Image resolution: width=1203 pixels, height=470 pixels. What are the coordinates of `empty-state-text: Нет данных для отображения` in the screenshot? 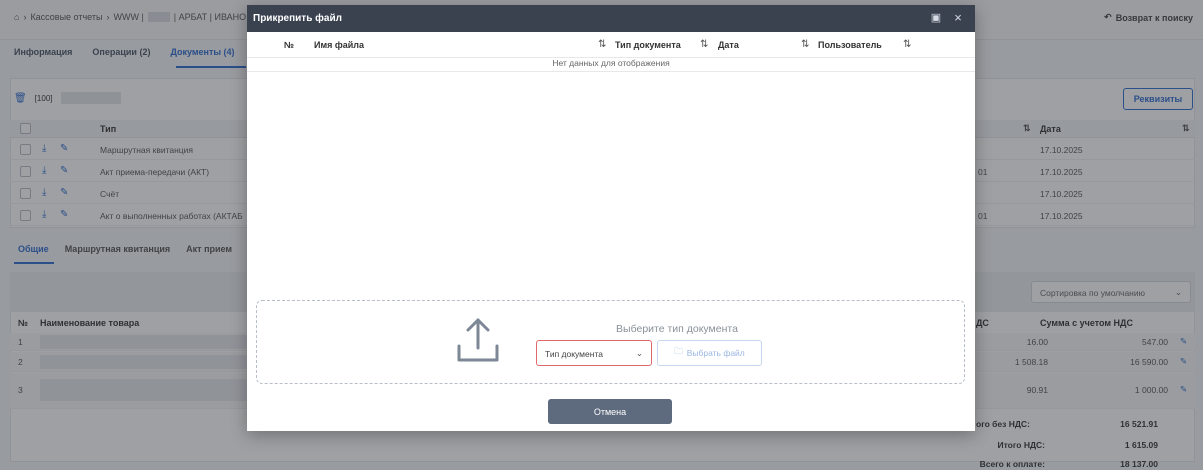 It's located at (611, 65).